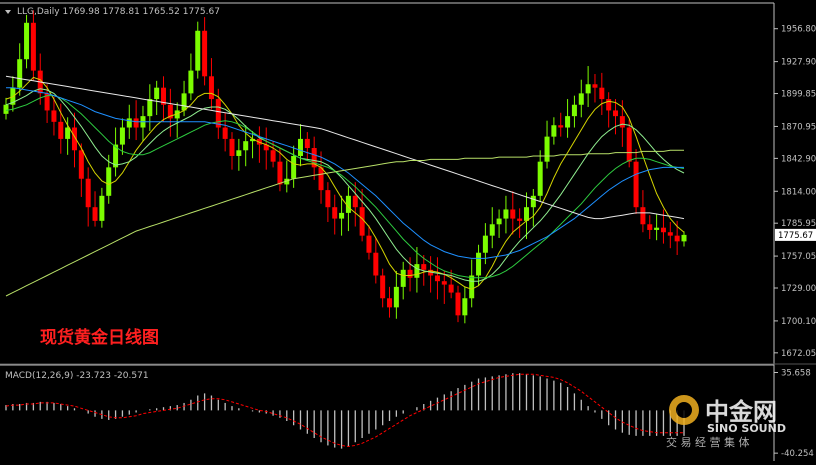  What do you see at coordinates (798, 224) in the screenshot?
I see `price-tick-label: 1785.95` at bounding box center [798, 224].